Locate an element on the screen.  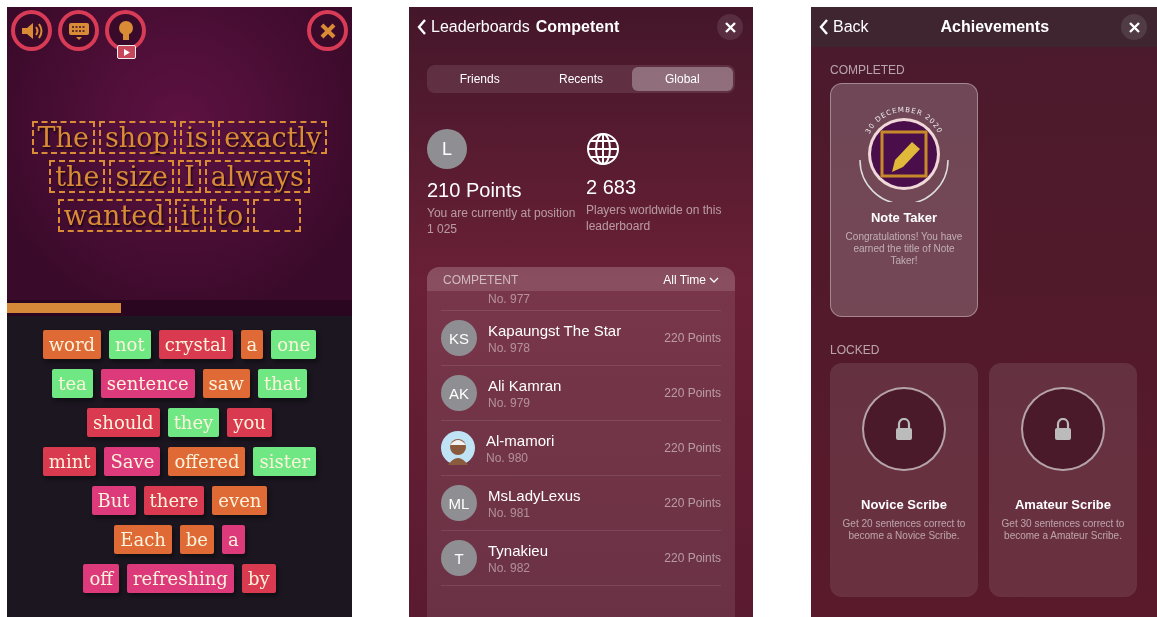
word-tile: mint is located at coordinates (69, 461).